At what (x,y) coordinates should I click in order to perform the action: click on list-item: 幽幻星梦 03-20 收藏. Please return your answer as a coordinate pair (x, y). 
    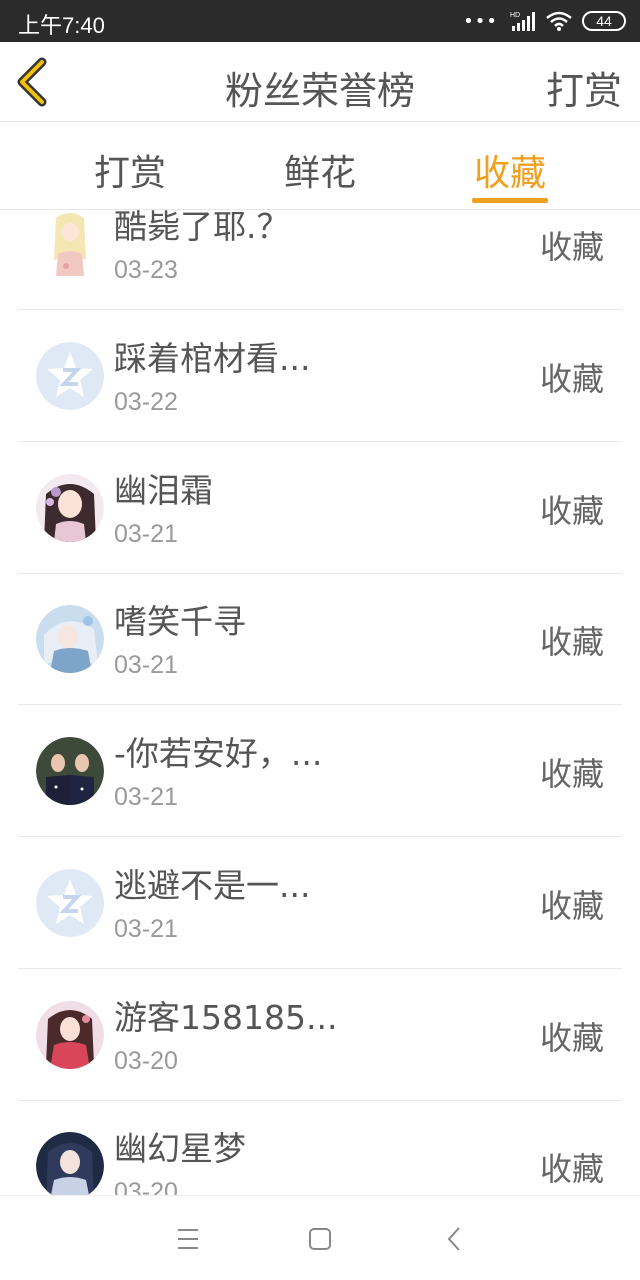
    Looking at the image, I should click on (320, 1147).